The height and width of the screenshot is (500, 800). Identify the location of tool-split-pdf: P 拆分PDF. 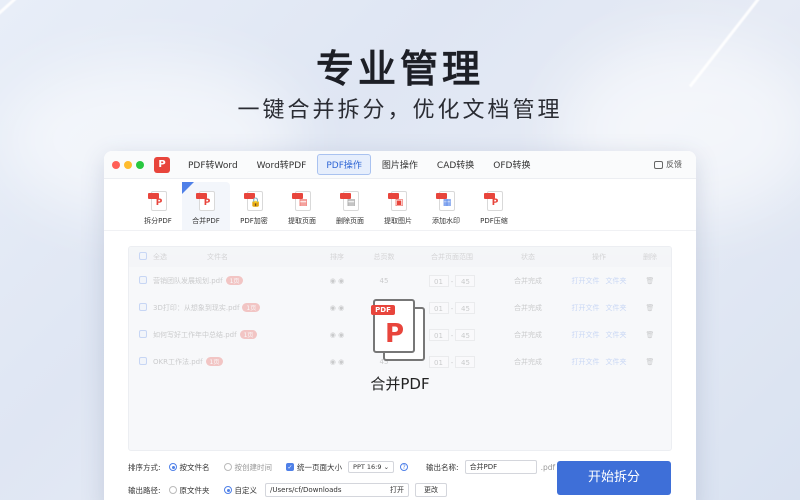
(158, 206).